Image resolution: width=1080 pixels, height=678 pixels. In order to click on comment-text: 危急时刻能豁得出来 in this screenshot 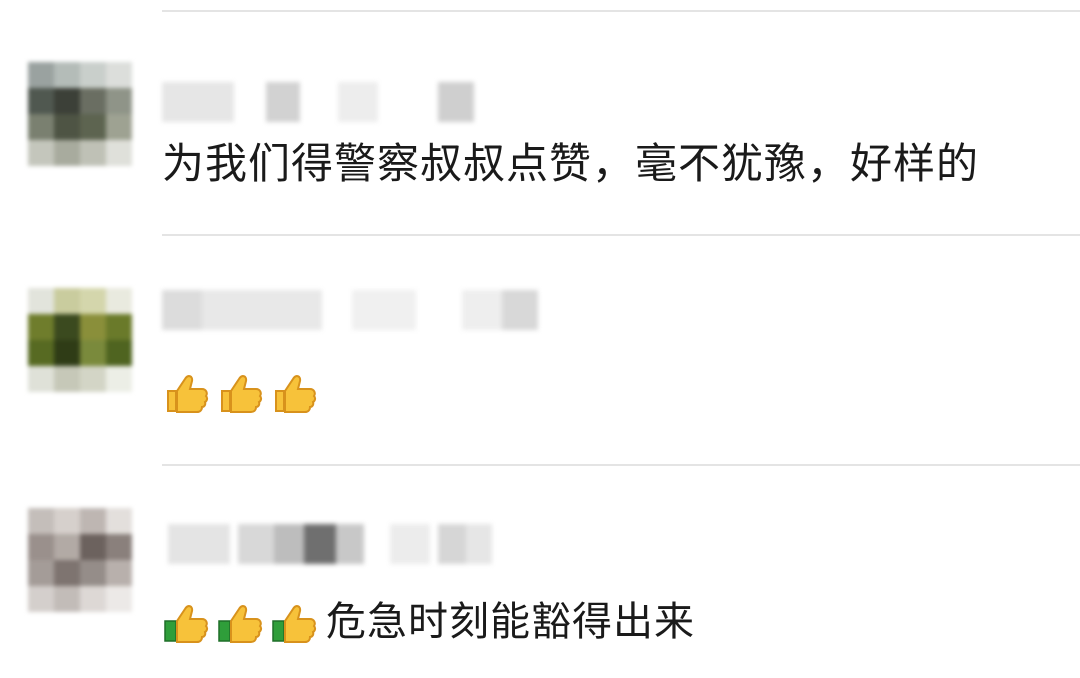, I will do `click(510, 622)`.